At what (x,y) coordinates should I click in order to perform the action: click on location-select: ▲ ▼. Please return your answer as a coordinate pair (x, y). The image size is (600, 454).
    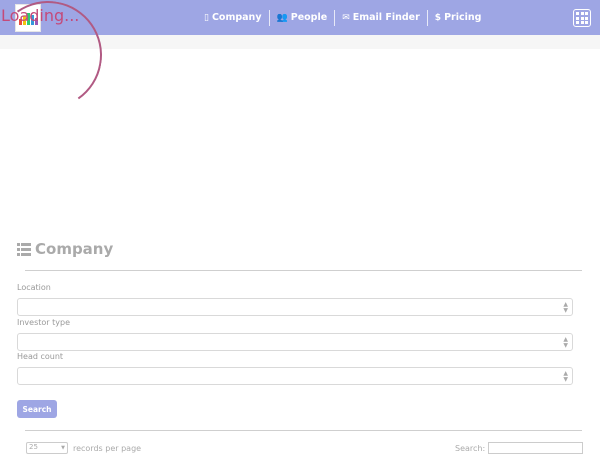
    Looking at the image, I should click on (295, 307).